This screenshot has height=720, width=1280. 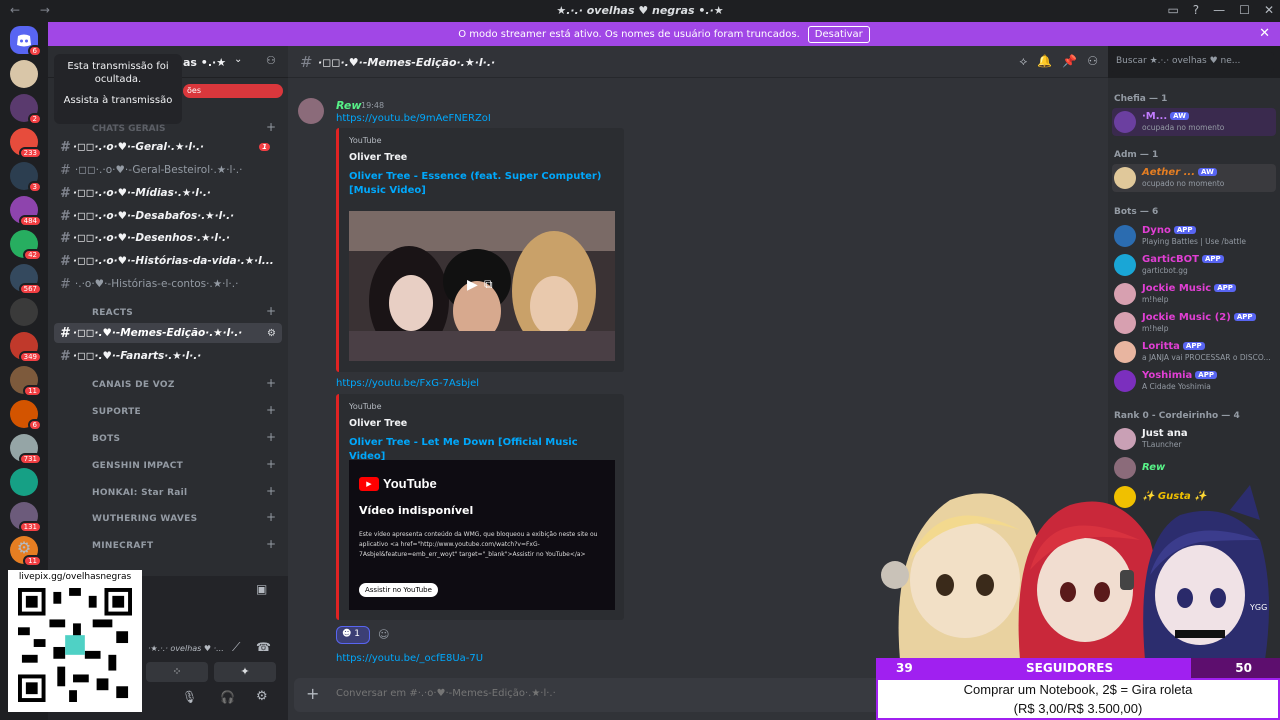 I want to click on member-row: Aether ... AW ocupado no momento, so click(x=1194, y=178).